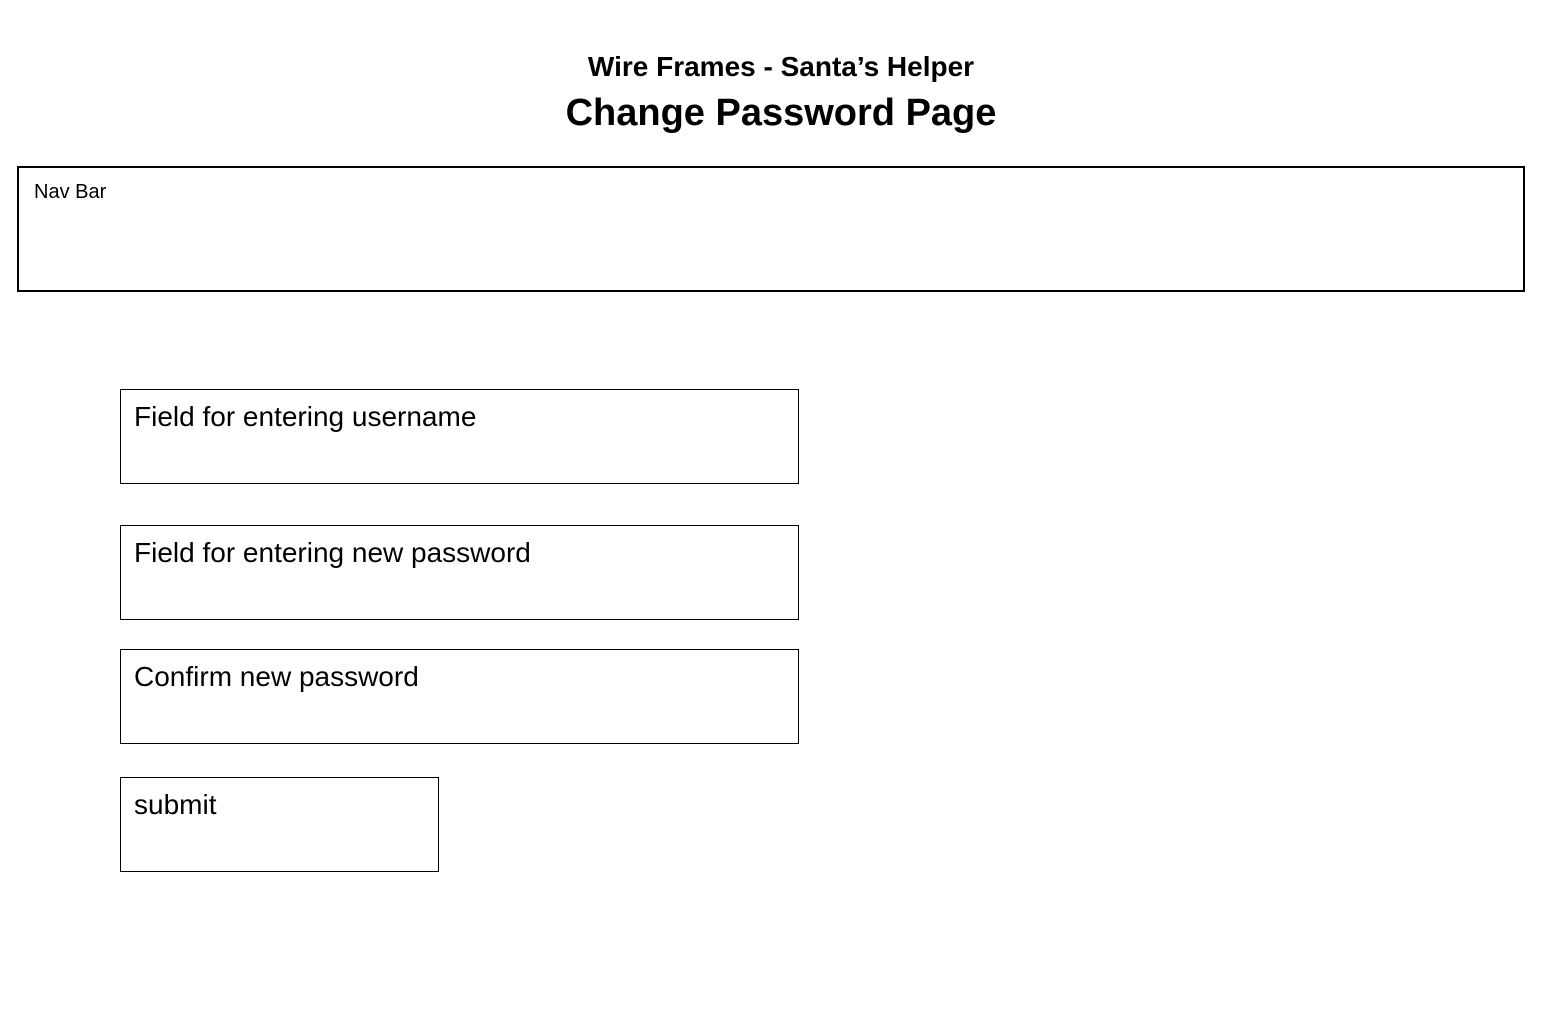 The height and width of the screenshot is (1014, 1562). I want to click on confirm-password-field: Confirm new password, so click(459, 696).